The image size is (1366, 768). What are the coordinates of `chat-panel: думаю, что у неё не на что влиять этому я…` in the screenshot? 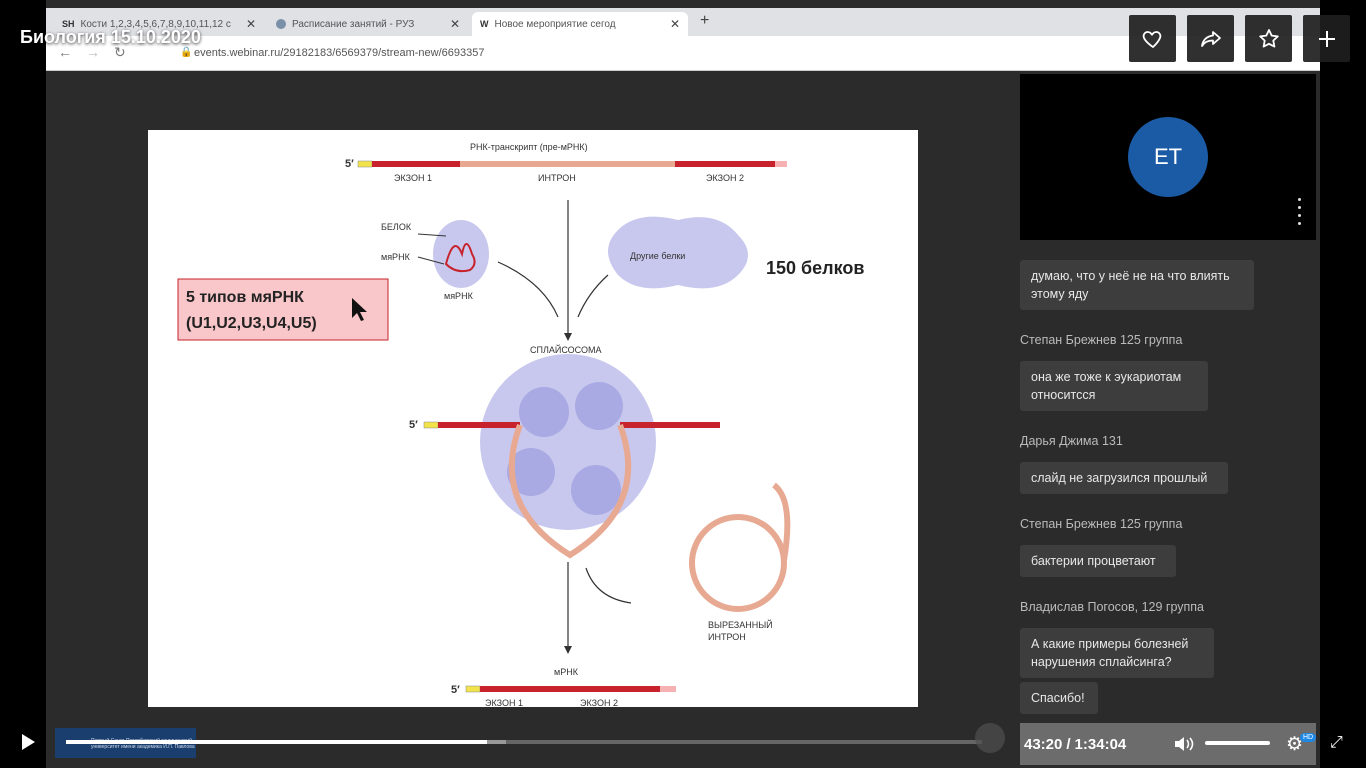 It's located at (1168, 483).